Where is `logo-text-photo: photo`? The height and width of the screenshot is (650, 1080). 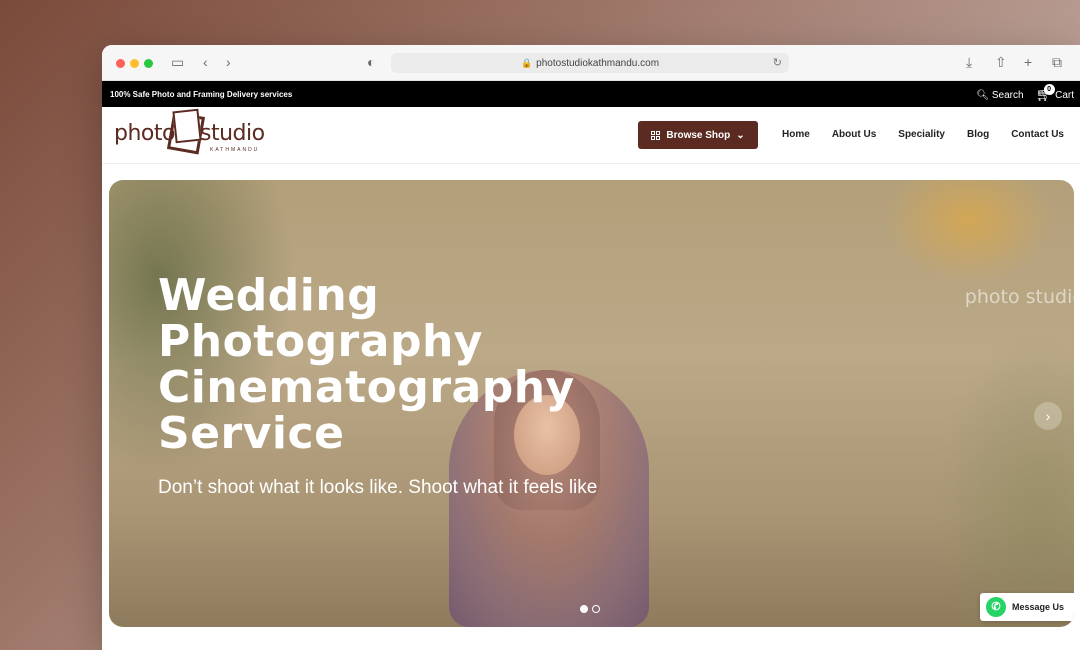 logo-text-photo: photo is located at coordinates (144, 133).